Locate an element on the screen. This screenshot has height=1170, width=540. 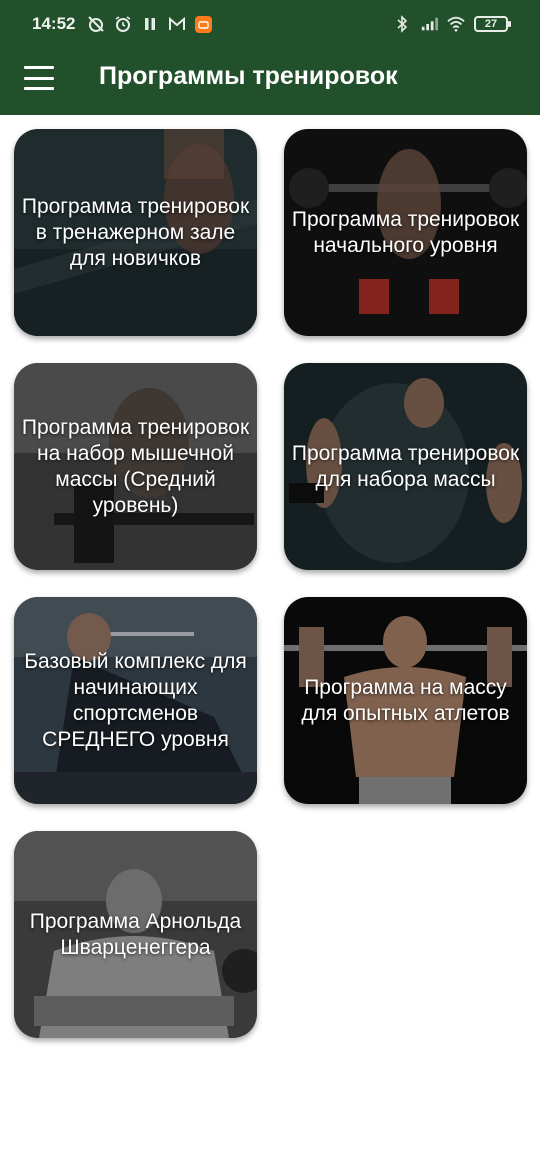
app-notification-icon is located at coordinates (204, 24).